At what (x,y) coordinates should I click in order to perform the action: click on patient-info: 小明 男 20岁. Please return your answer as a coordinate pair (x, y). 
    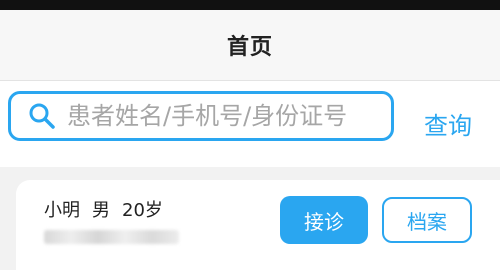
    Looking at the image, I should click on (103, 209).